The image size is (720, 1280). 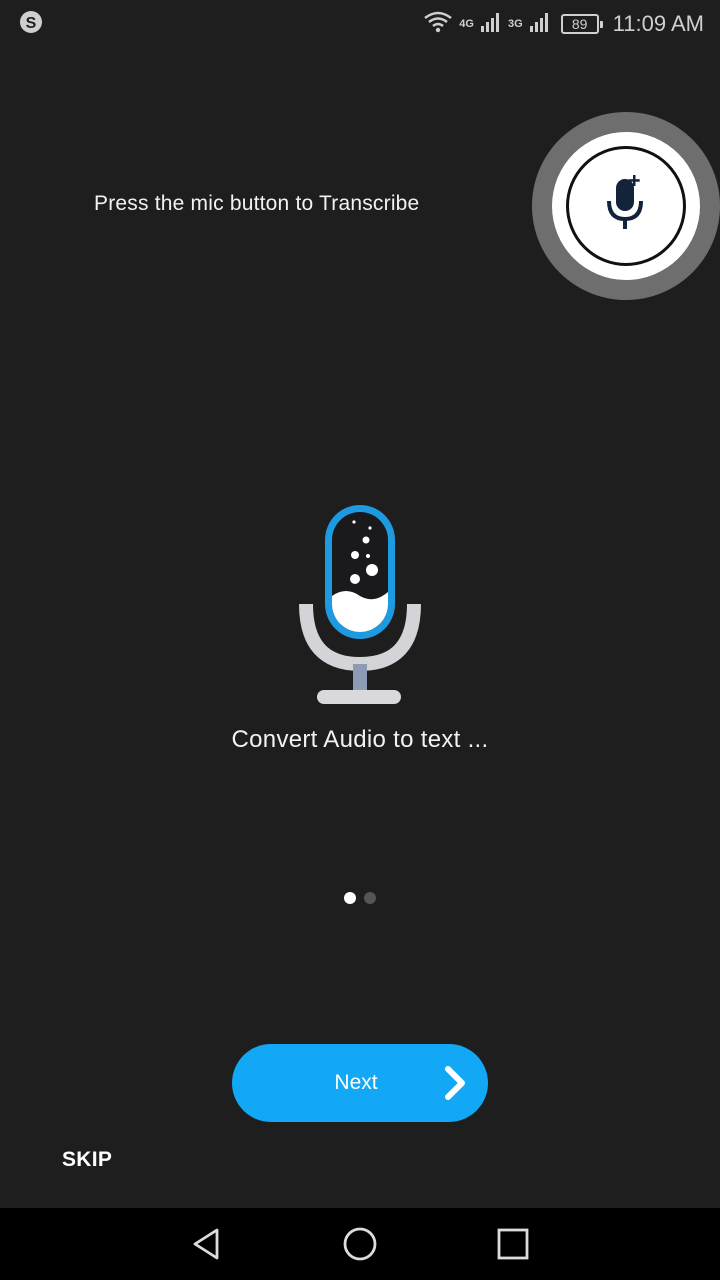 I want to click on mic-button-inner, so click(x=626, y=206).